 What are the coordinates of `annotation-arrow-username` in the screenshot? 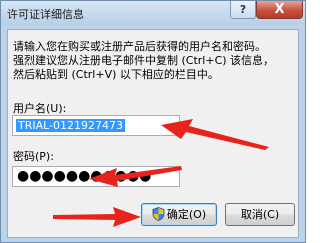 It's located at (215, 134).